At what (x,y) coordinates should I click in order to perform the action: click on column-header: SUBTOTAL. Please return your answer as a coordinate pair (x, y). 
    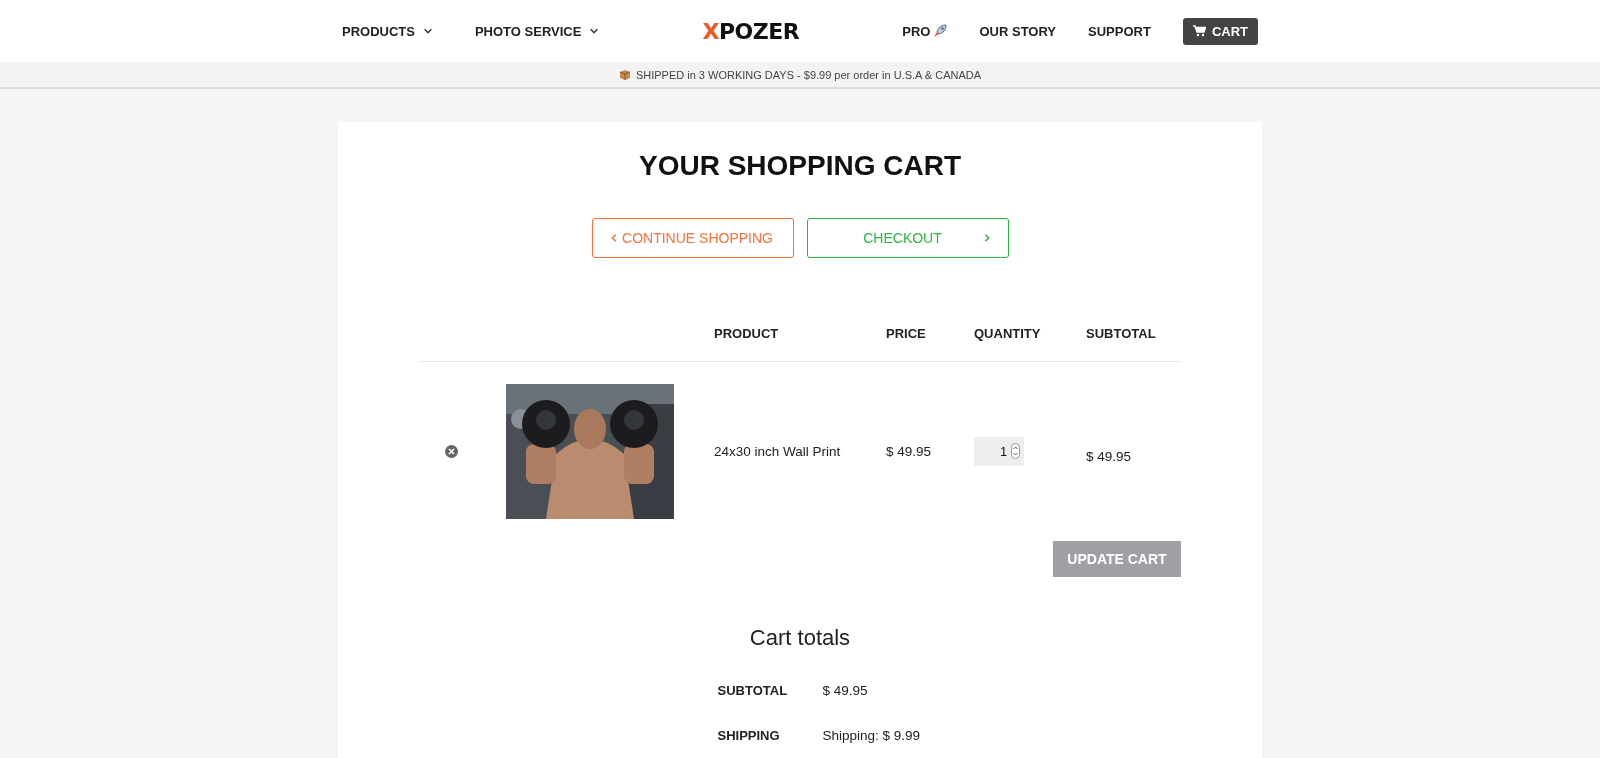
    Looking at the image, I should click on (1121, 333).